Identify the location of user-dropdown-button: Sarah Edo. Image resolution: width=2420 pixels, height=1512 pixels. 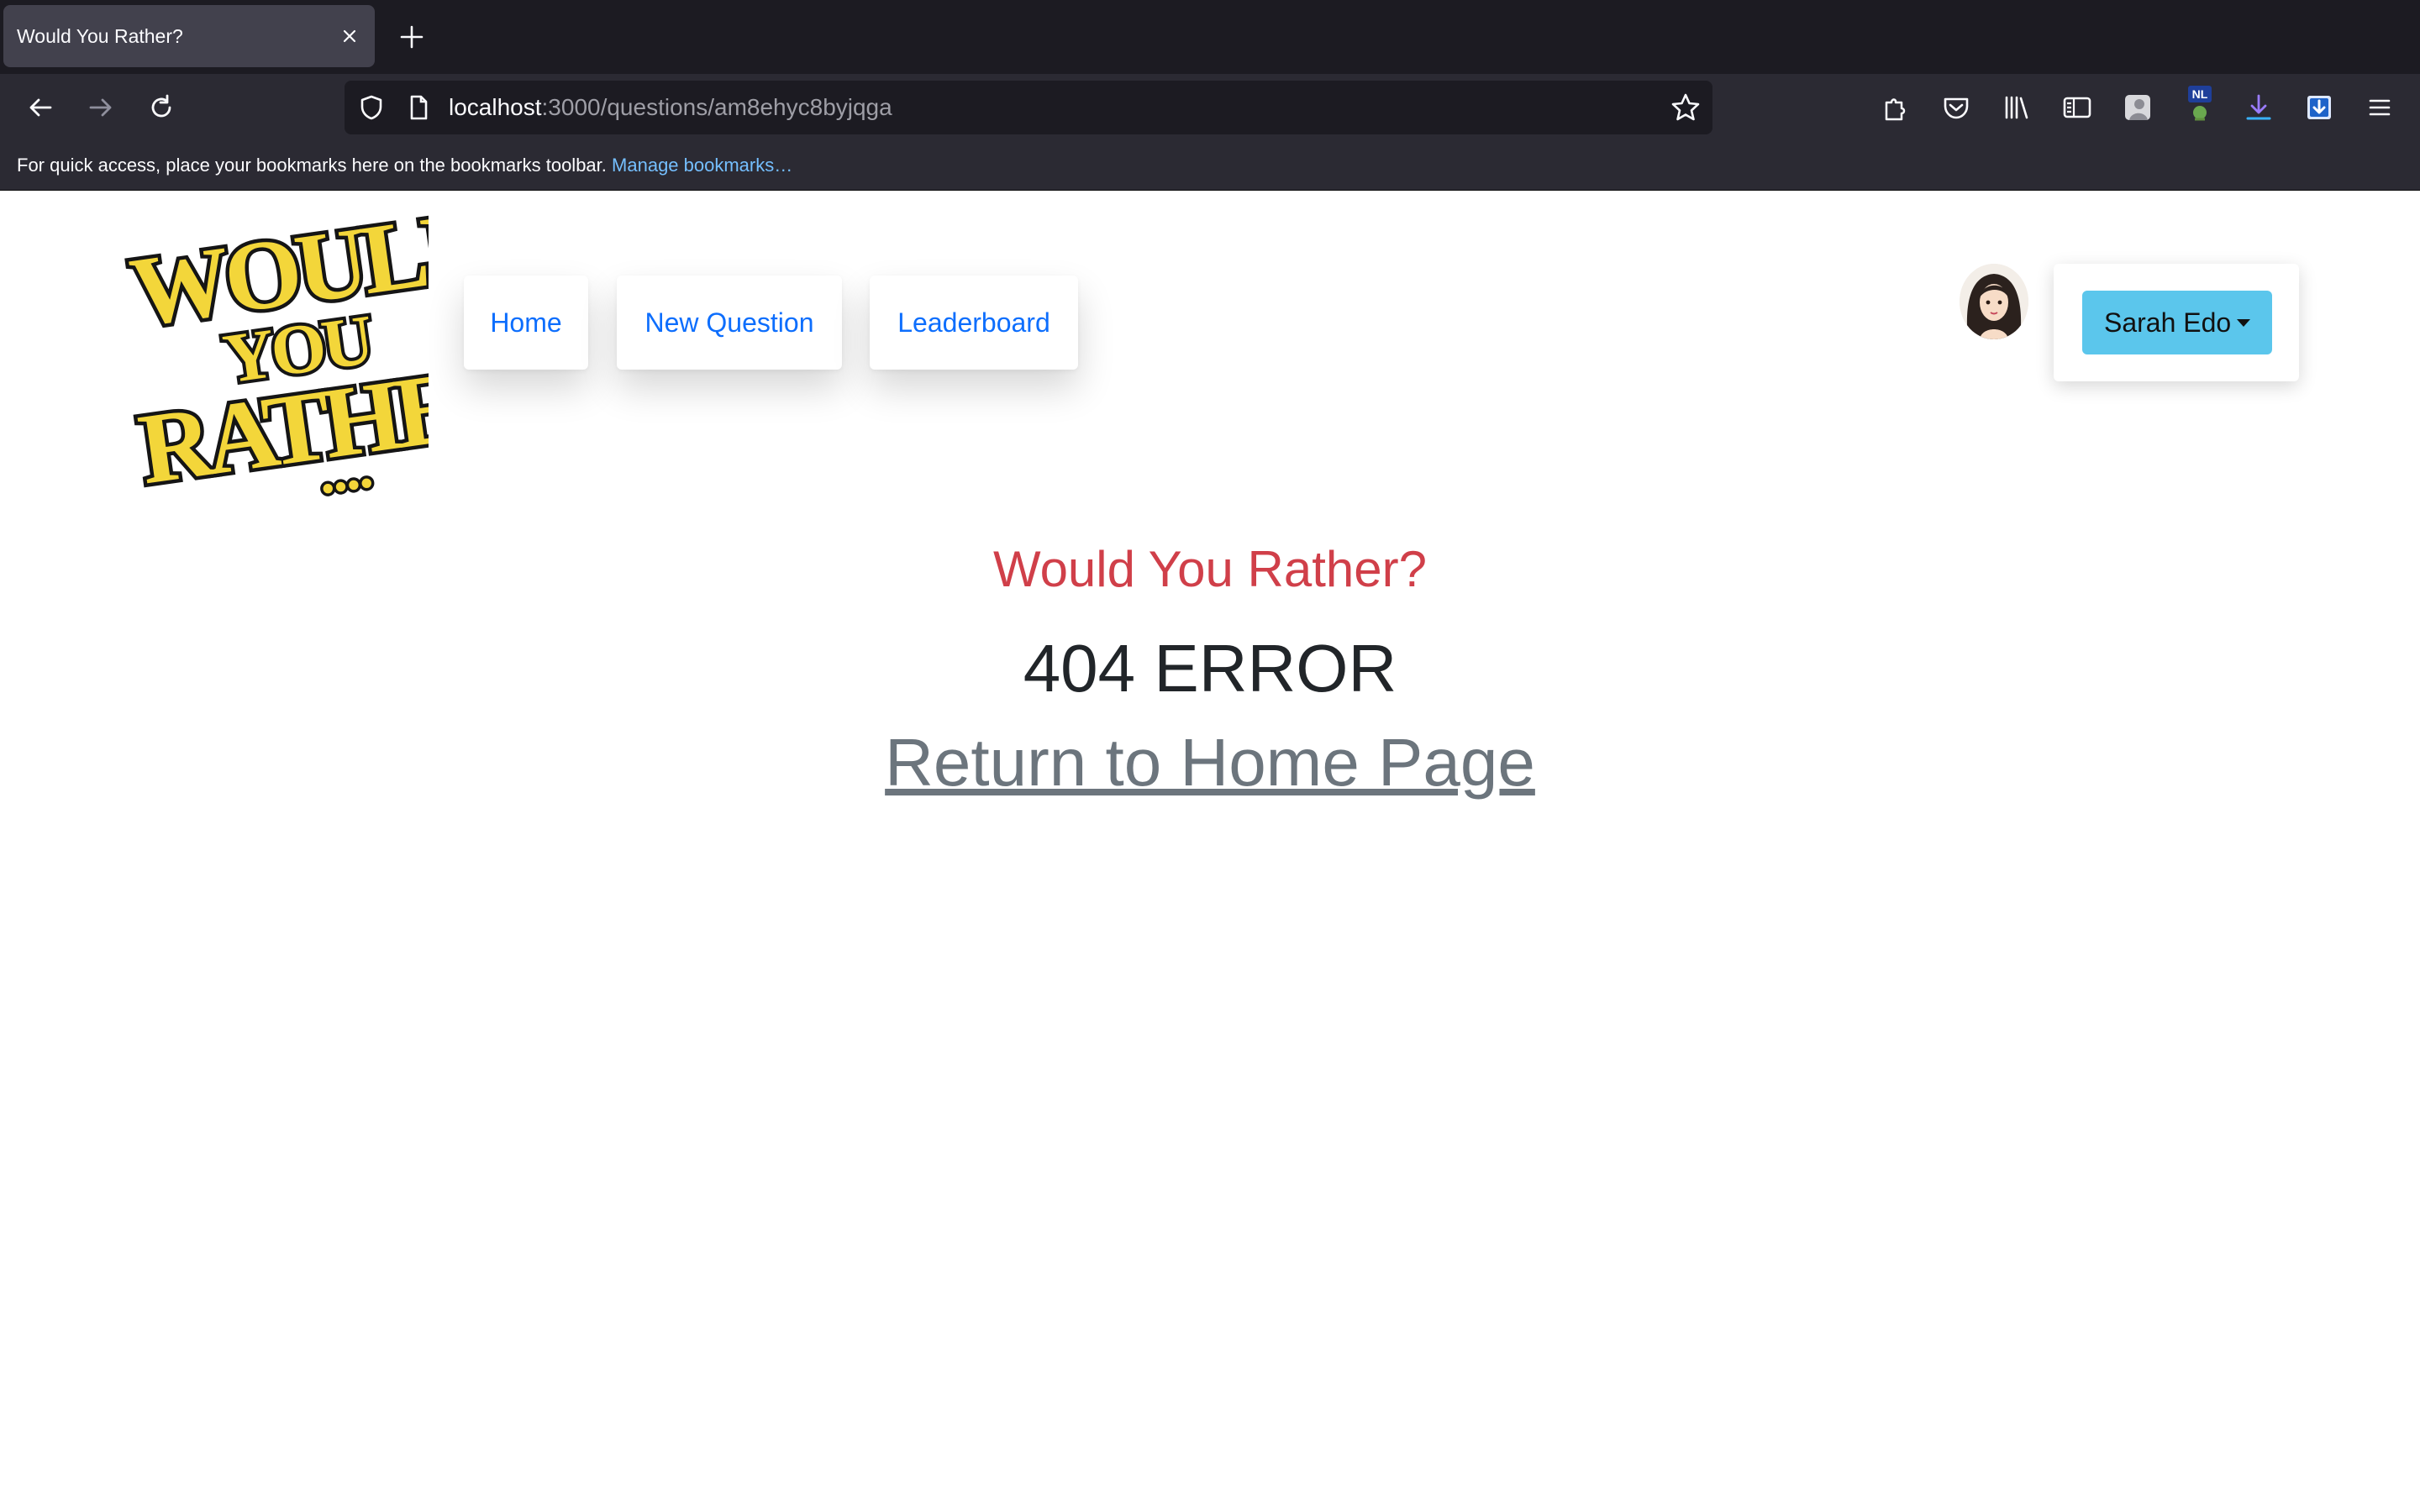
(2177, 322).